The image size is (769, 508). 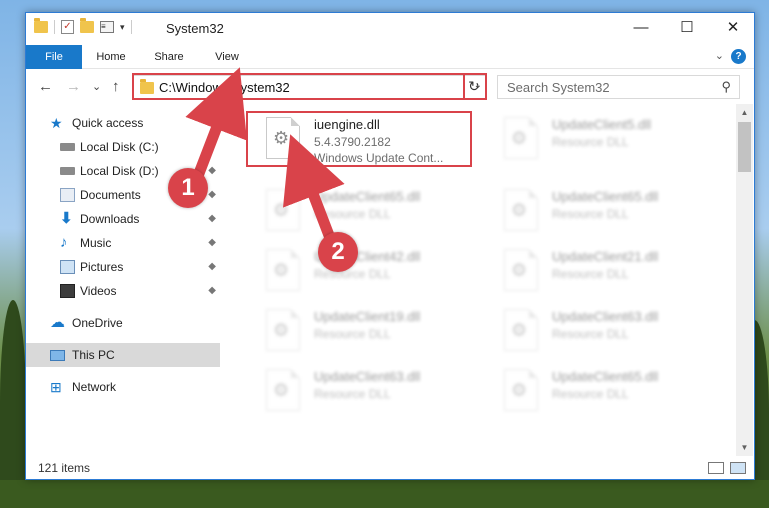 I want to click on sidebar-item-pictures: Pictures ◆, so click(x=123, y=267).